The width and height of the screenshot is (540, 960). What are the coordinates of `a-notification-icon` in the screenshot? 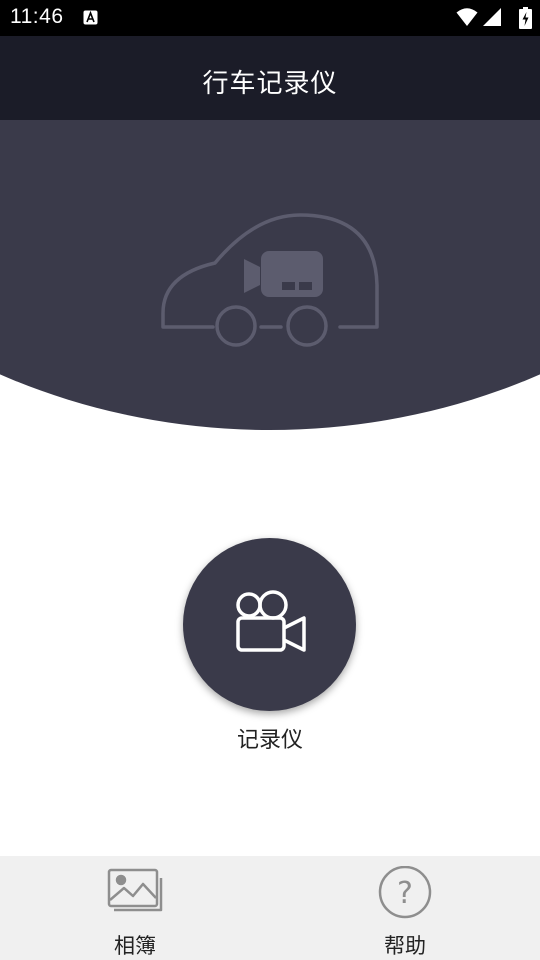 It's located at (90, 17).